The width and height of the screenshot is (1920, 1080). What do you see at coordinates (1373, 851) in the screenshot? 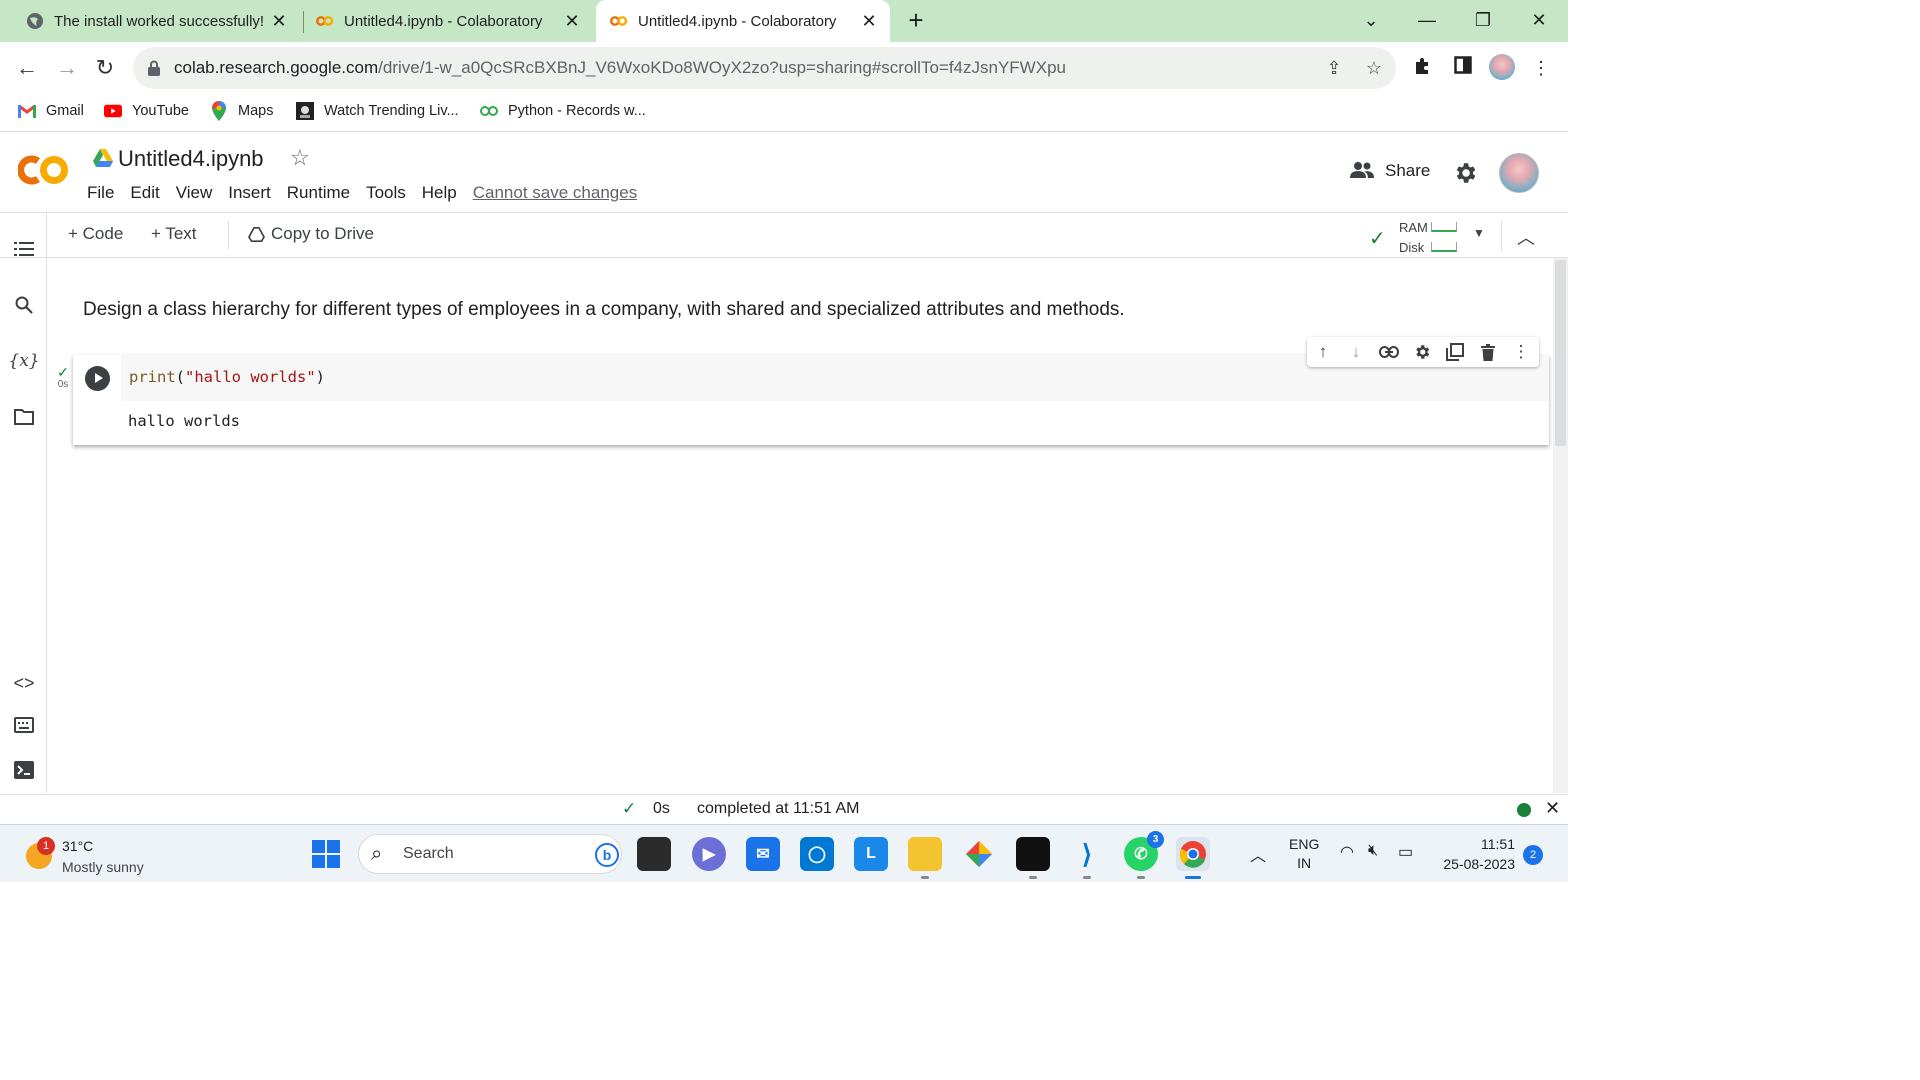
I see `speaker-muted-icon: 🔇︎` at bounding box center [1373, 851].